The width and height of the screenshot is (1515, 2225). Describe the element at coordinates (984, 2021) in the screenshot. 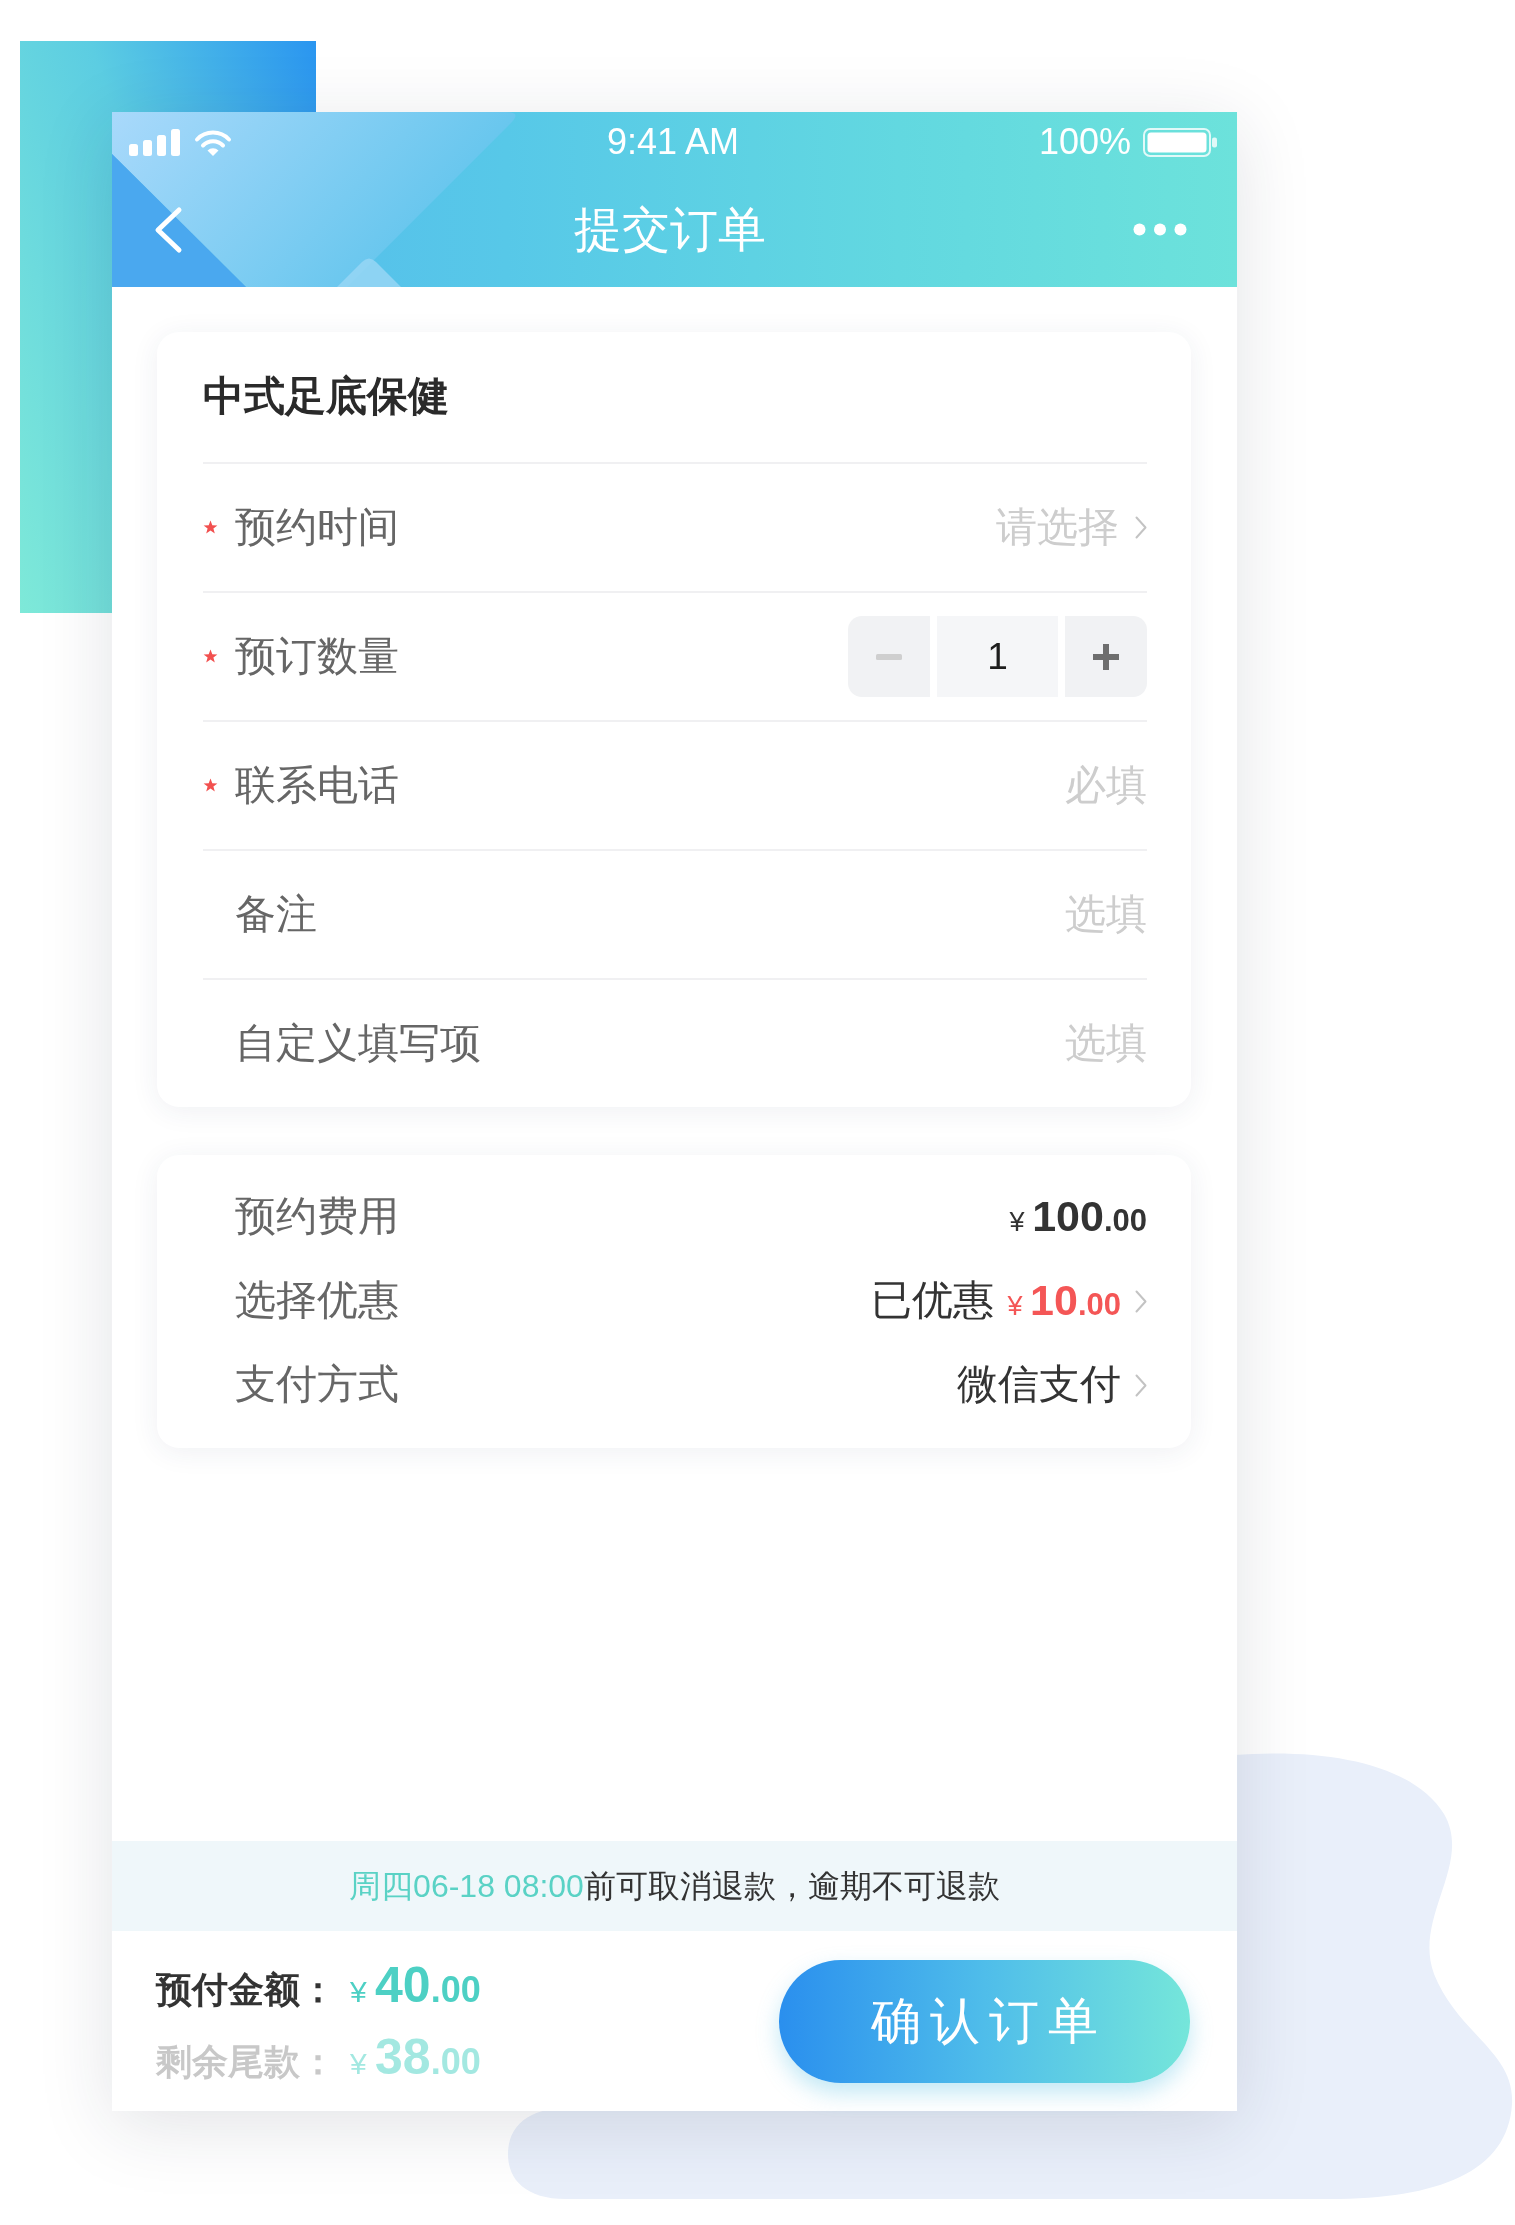

I see `confirm-order-button: 确认订单` at that location.